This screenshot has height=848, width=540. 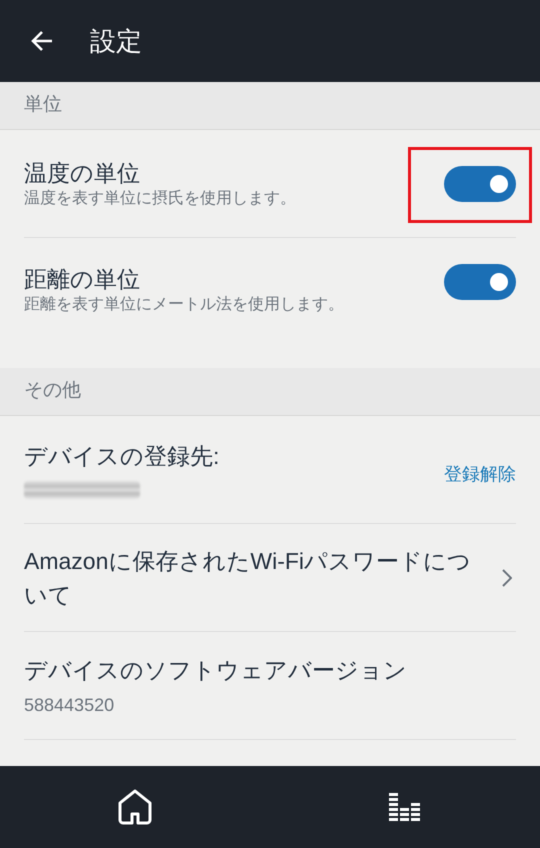 I want to click on setting-title: Amazonに保存されたWi-Fiパスワードについて, so click(x=248, y=578).